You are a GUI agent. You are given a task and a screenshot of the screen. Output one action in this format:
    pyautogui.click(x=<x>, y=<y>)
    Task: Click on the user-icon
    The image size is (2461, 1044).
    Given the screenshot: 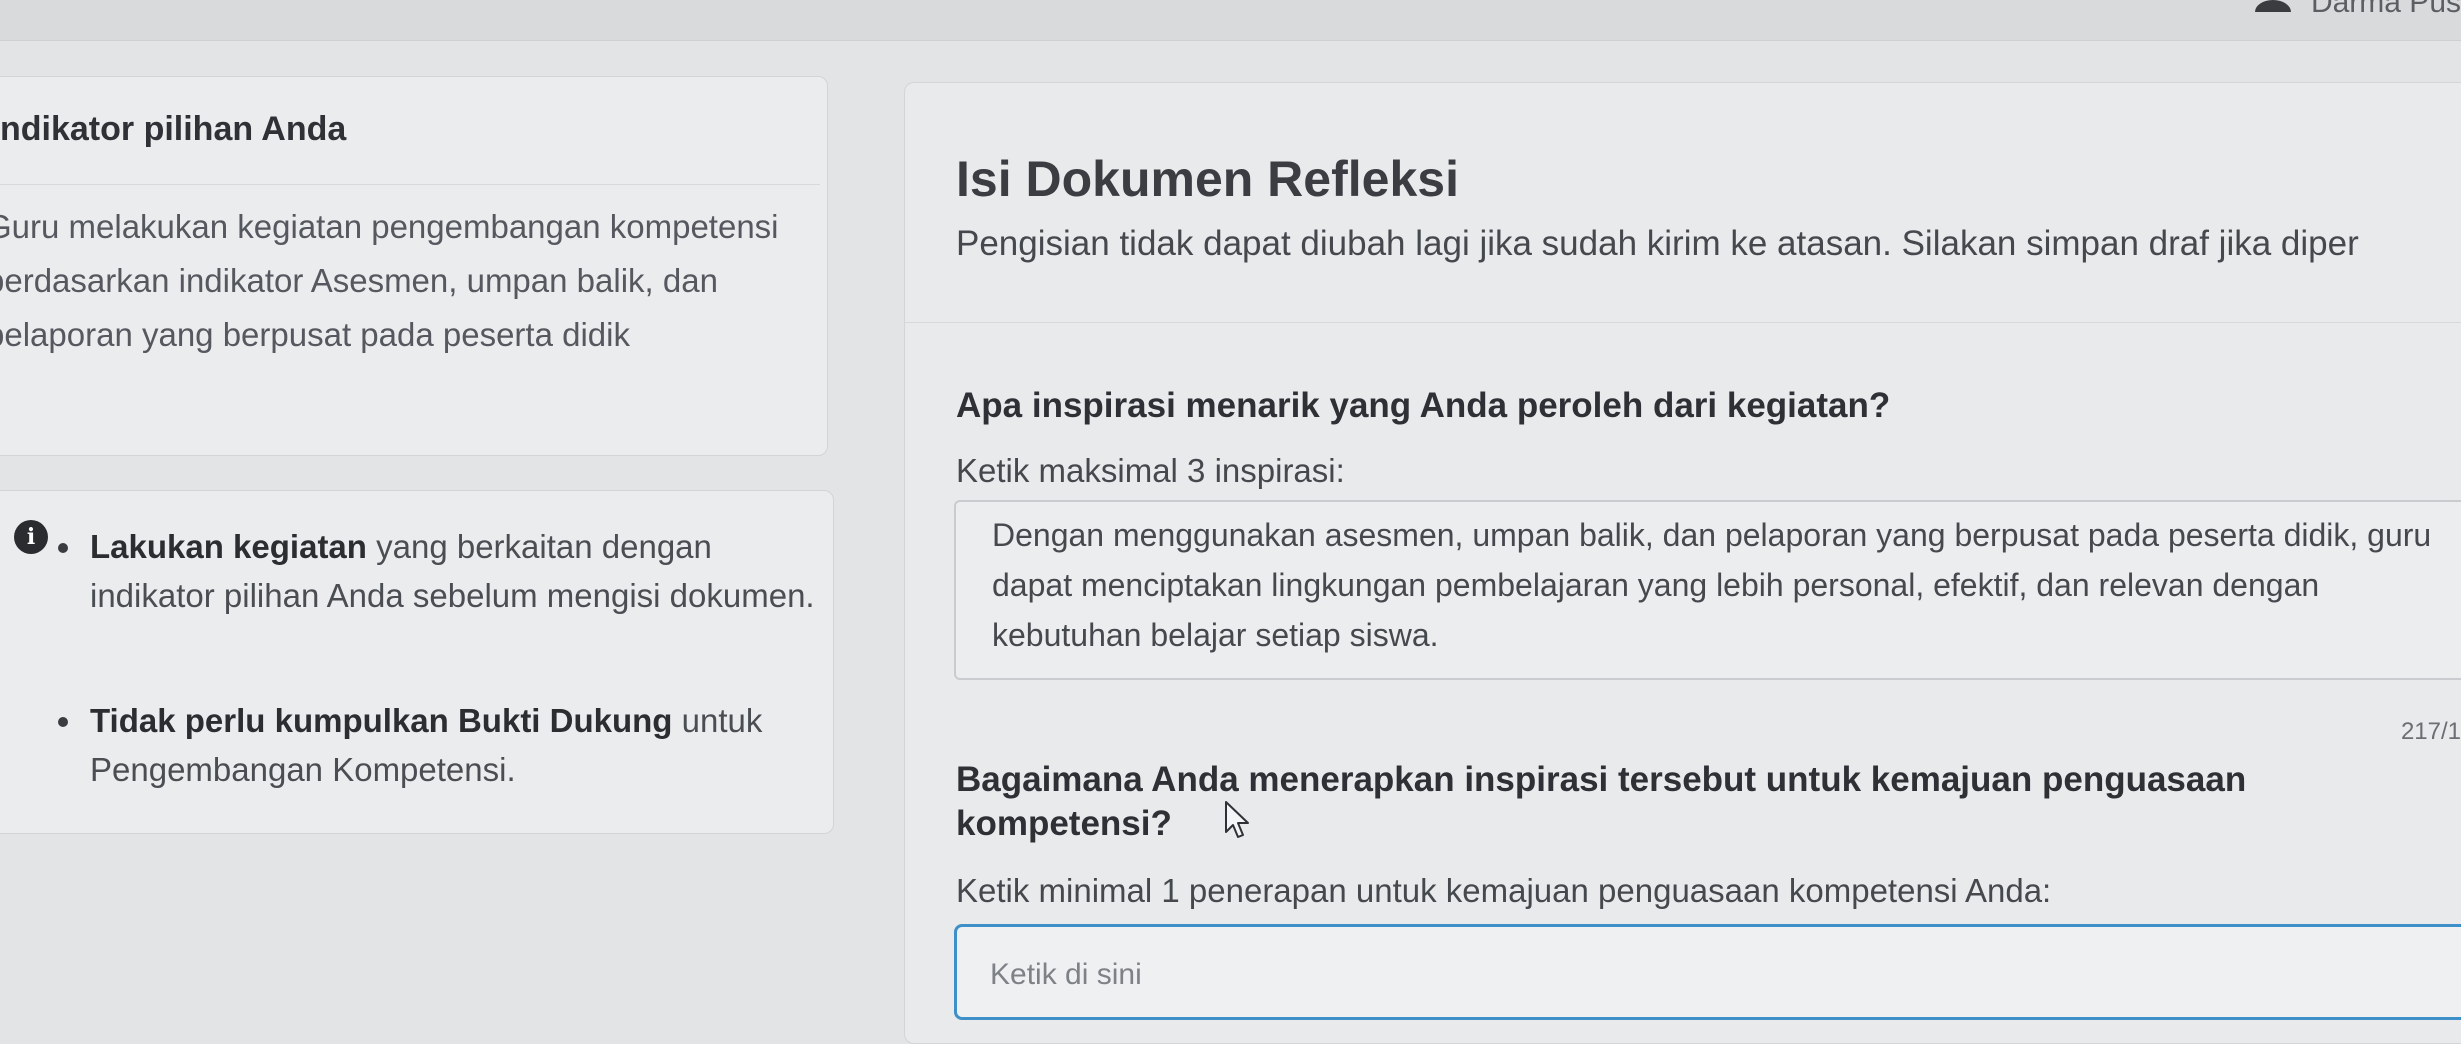 What is the action you would take?
    pyautogui.click(x=2272, y=6)
    